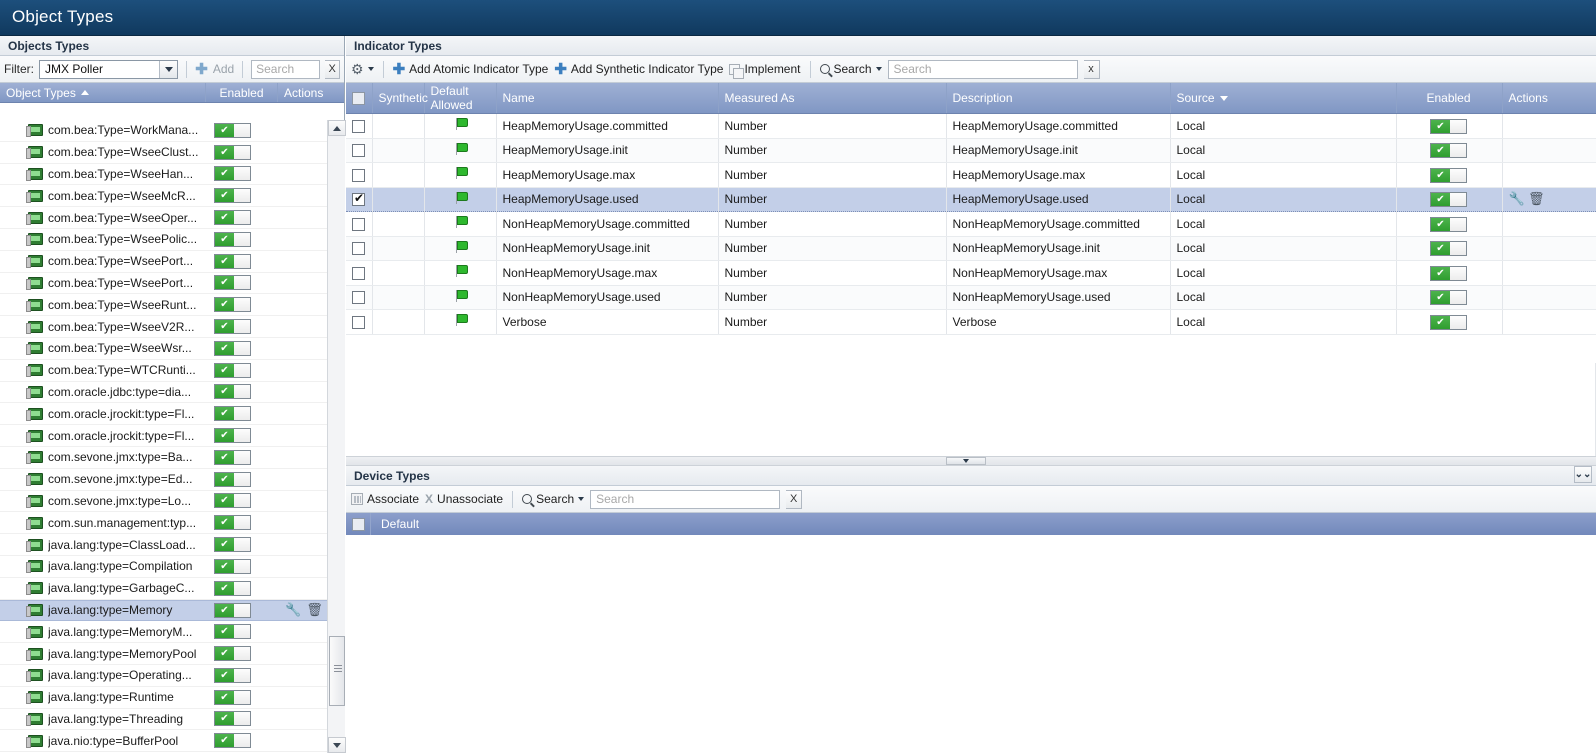 The width and height of the screenshot is (1596, 753). What do you see at coordinates (333, 69) in the screenshot?
I see `object-types-search-clear-button: X` at bounding box center [333, 69].